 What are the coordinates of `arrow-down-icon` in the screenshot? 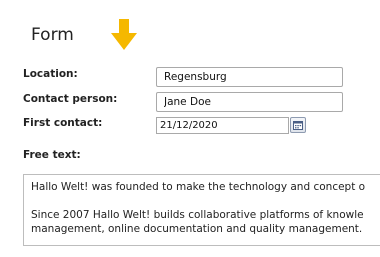 It's located at (124, 34).